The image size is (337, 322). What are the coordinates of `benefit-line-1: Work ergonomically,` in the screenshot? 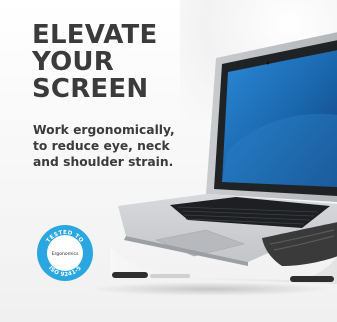 It's located at (104, 130).